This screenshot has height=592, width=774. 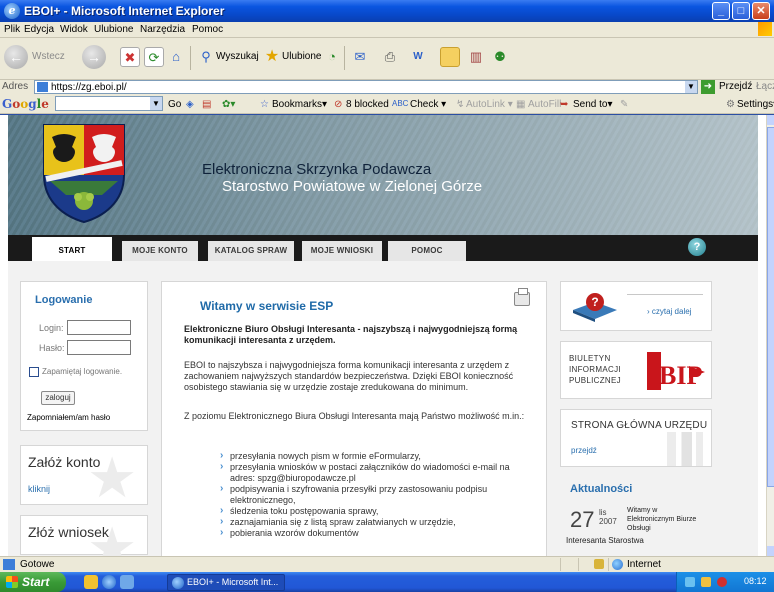 What do you see at coordinates (228, 104) in the screenshot?
I see `news-icon: ✿▾` at bounding box center [228, 104].